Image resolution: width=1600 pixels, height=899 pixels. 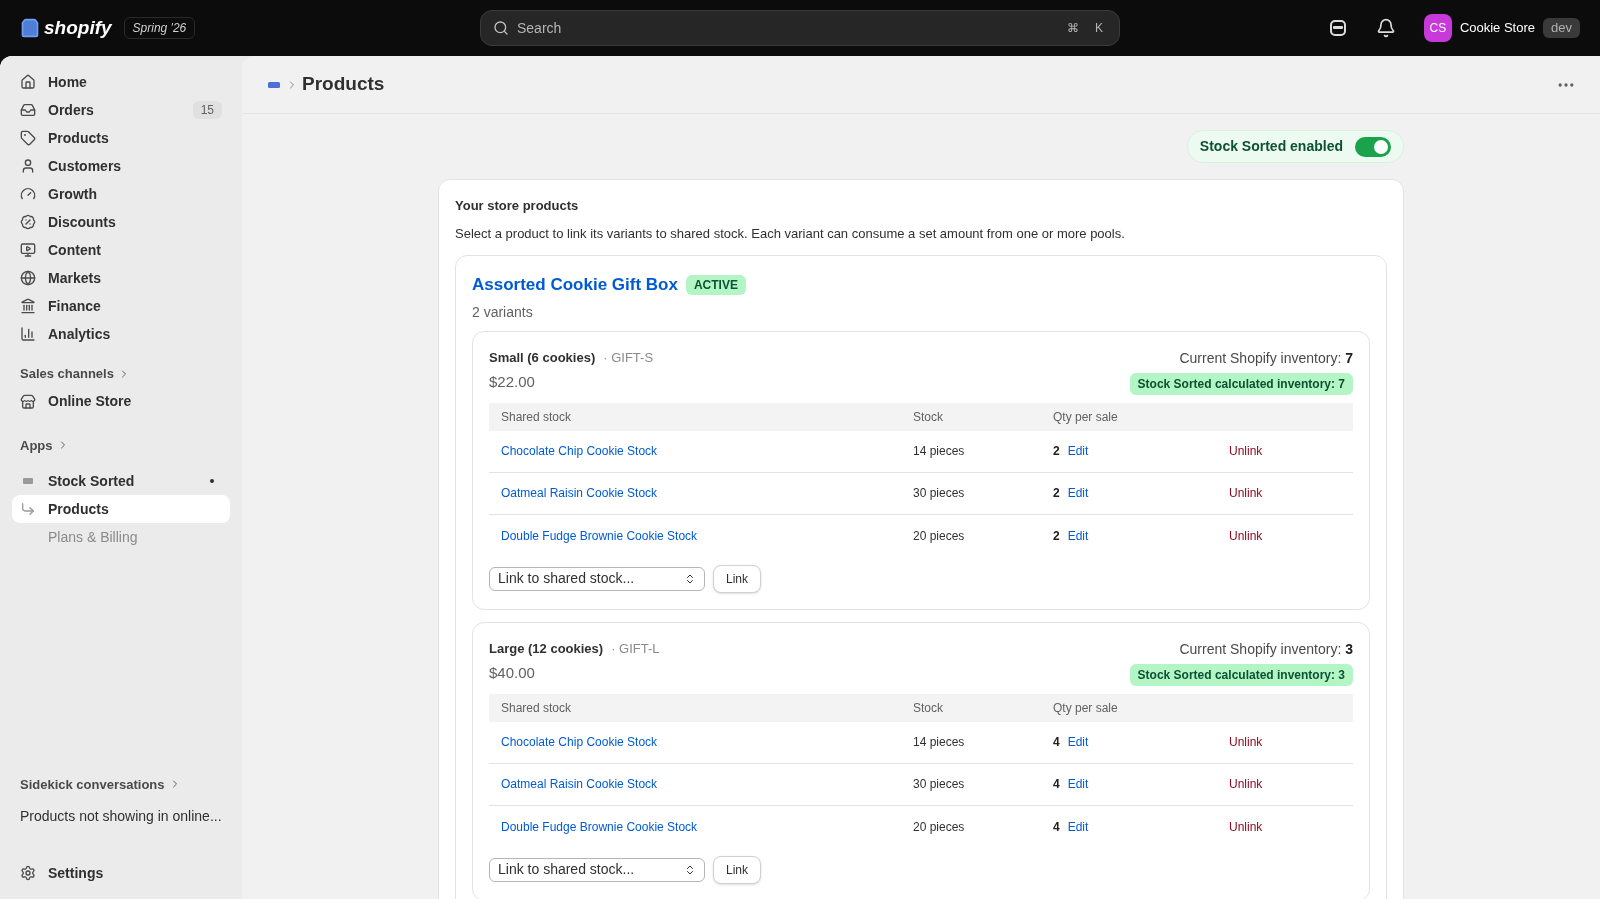 I want to click on storefront-icon, so click(x=28, y=401).